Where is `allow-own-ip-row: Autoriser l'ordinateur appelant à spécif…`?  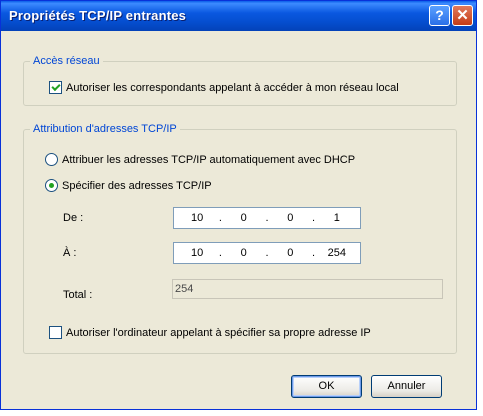
allow-own-ip-row: Autoriser l'ordinateur appelant à spécif… is located at coordinates (210, 332).